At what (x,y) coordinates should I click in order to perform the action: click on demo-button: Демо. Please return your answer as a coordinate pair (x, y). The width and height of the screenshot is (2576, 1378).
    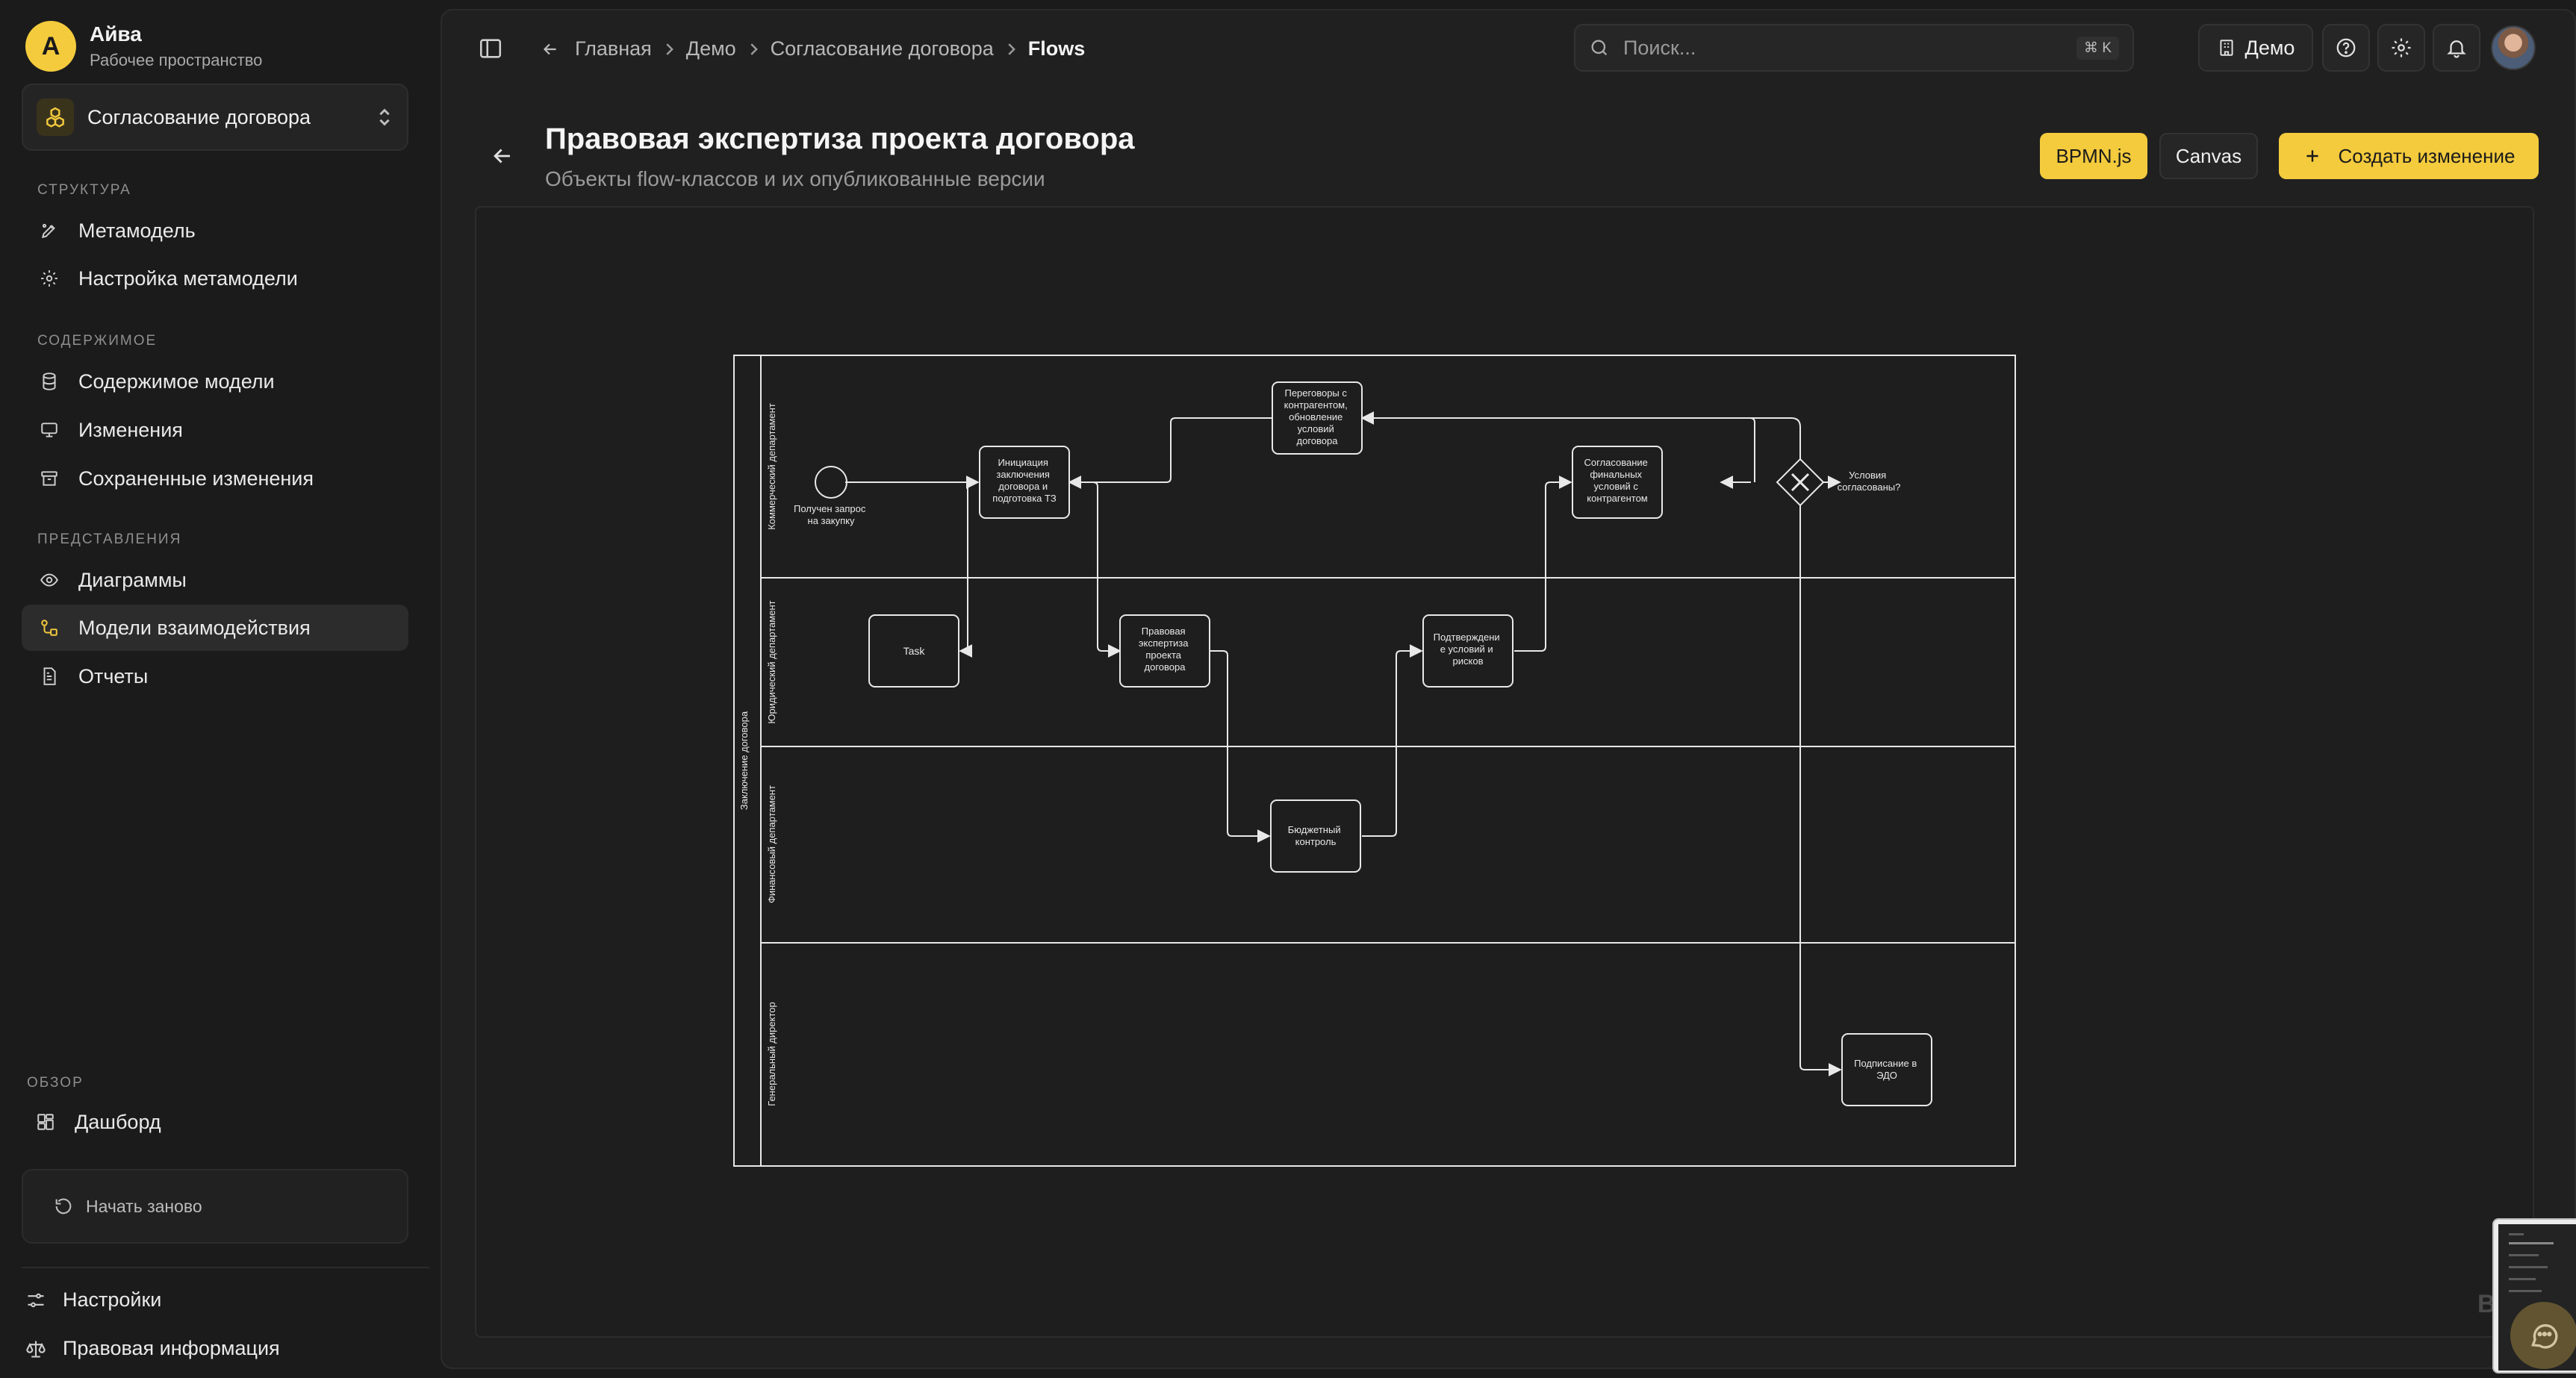
    Looking at the image, I should click on (2255, 48).